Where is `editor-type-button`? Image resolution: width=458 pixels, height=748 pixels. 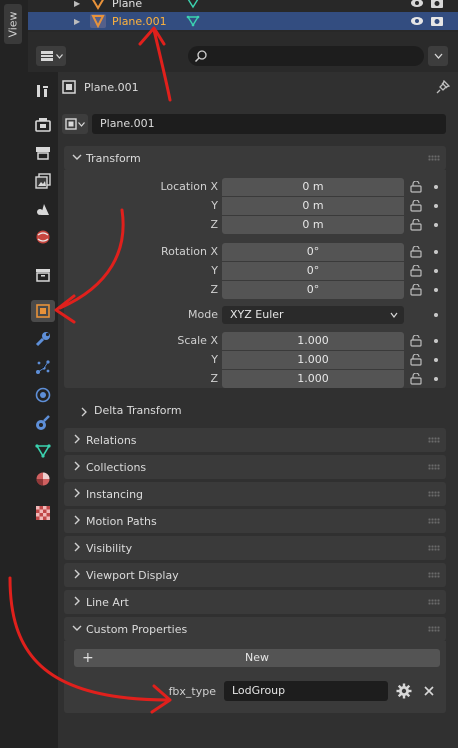 editor-type-button is located at coordinates (51, 56).